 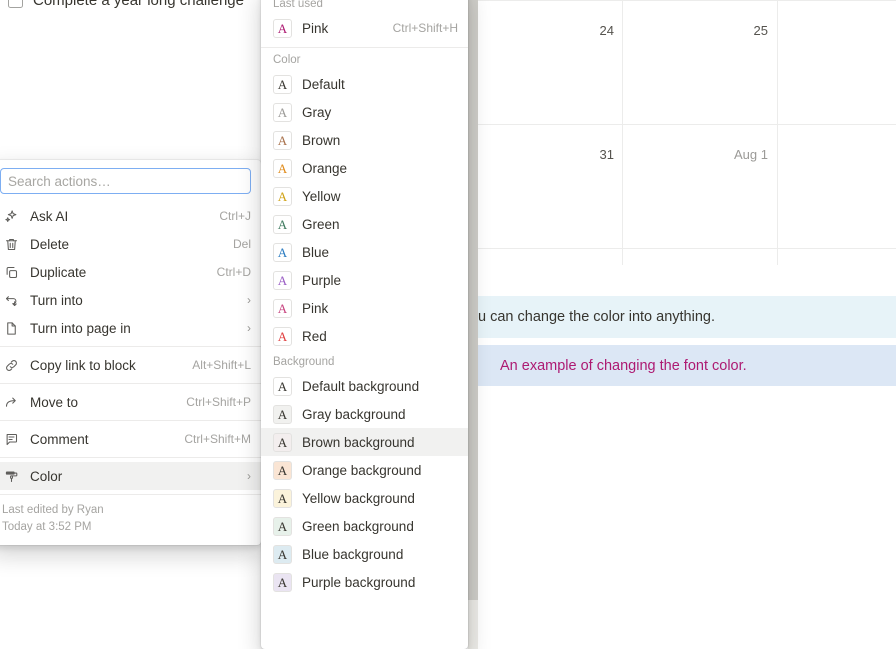 What do you see at coordinates (314, 336) in the screenshot?
I see `color-item-label: Red` at bounding box center [314, 336].